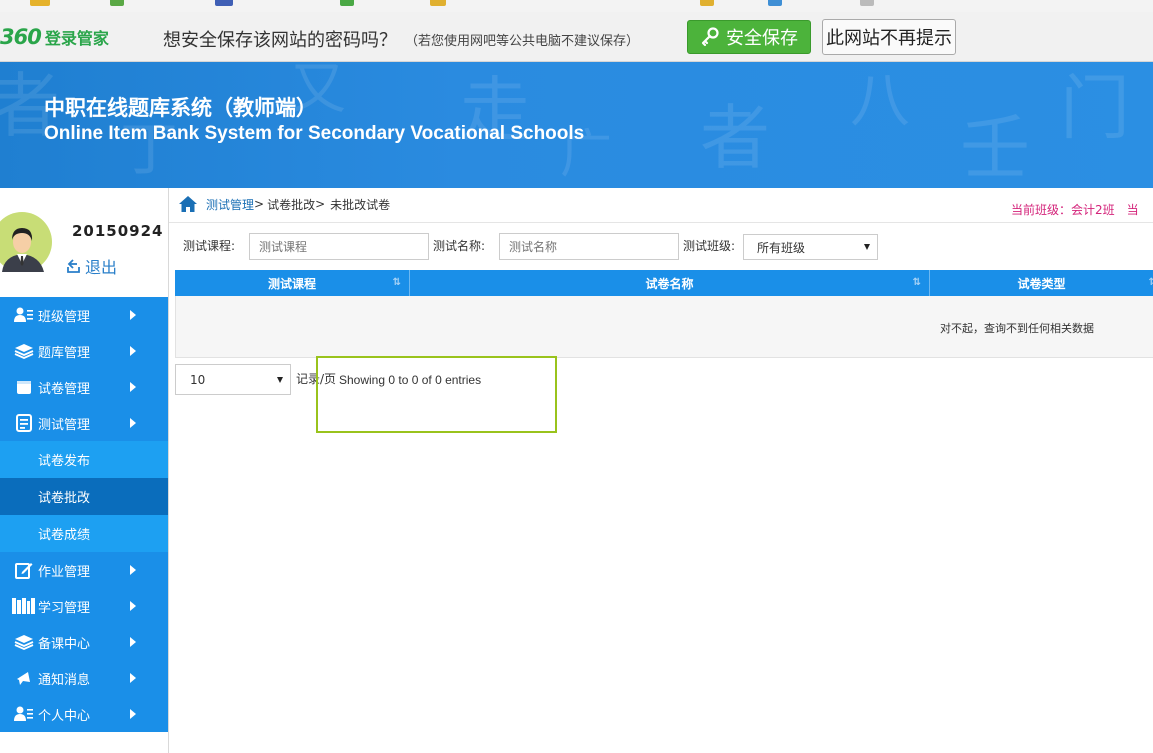 This screenshot has height=753, width=1153. I want to click on save-password-question: 想安全保存该网站的密码吗？, so click(280, 40).